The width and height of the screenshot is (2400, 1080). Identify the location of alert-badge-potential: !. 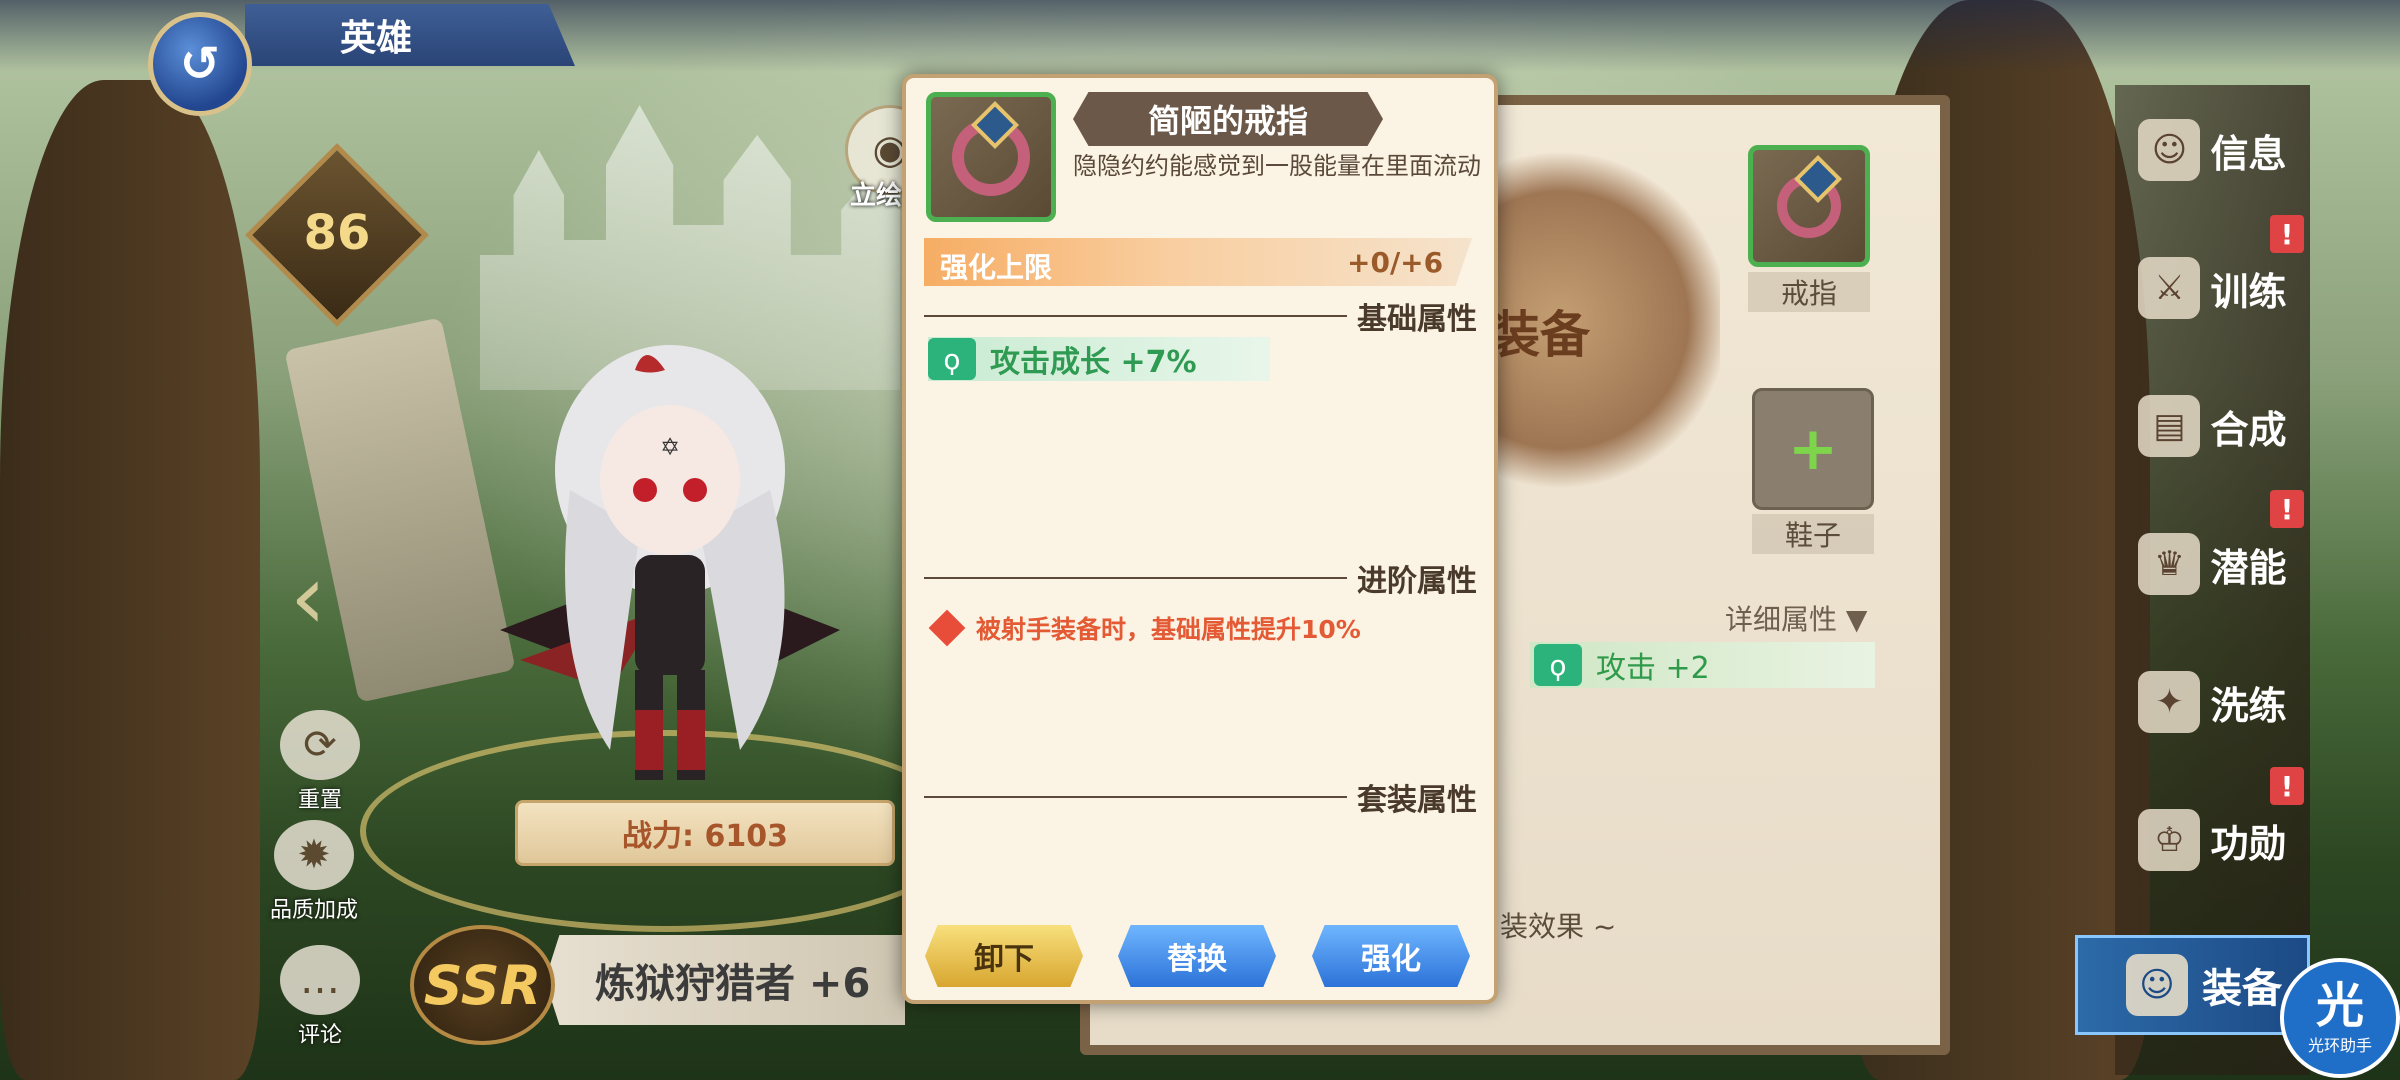
(2287, 509).